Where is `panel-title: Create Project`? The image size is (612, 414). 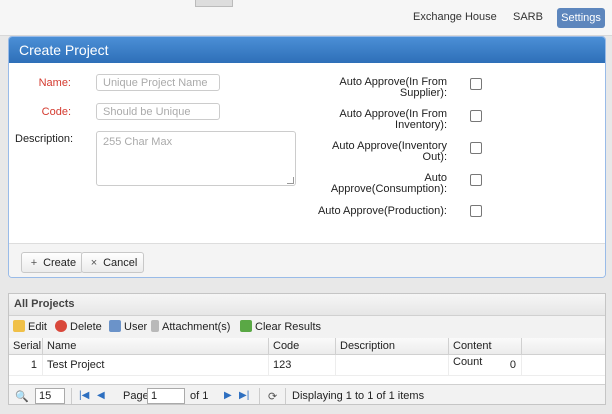 panel-title: Create Project is located at coordinates (307, 50).